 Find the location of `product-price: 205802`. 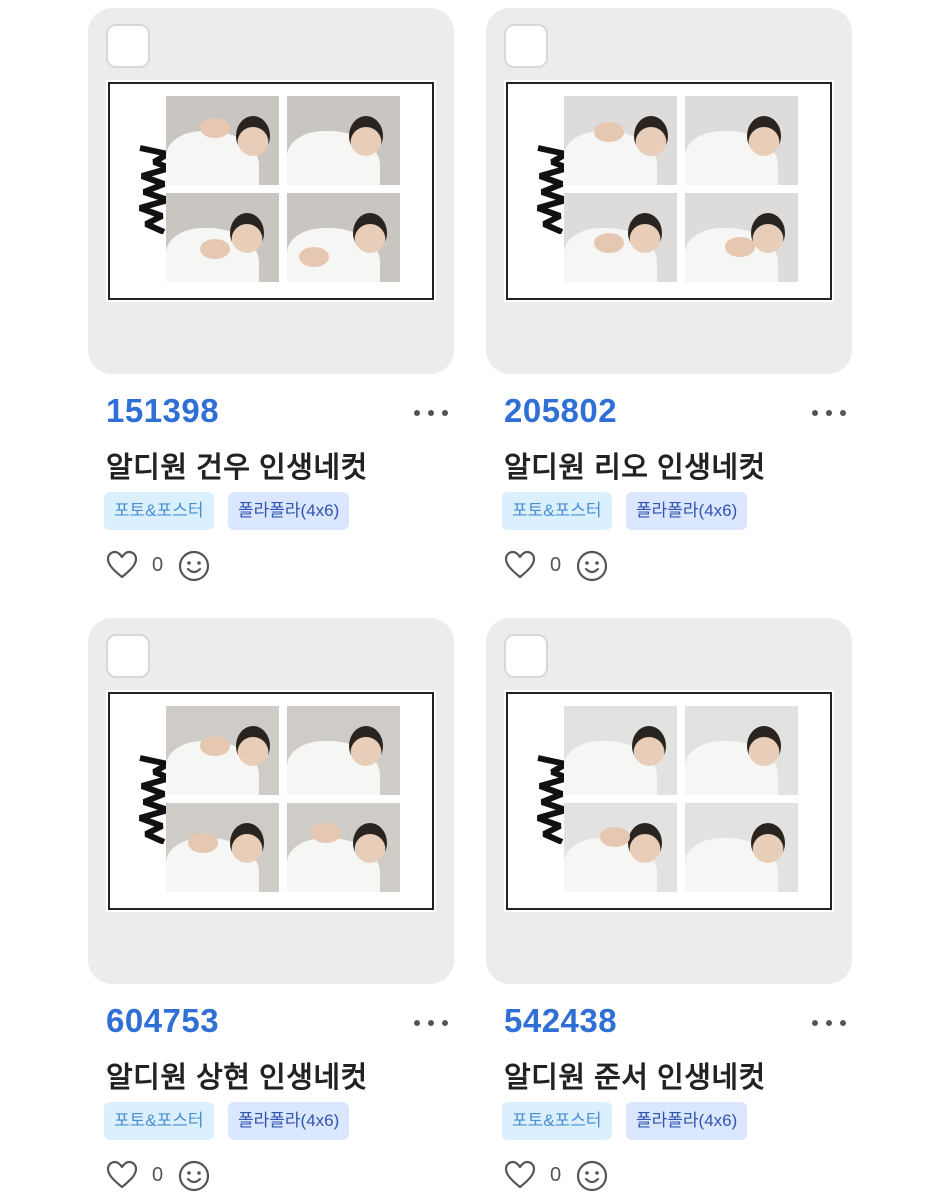

product-price: 205802 is located at coordinates (561, 410).